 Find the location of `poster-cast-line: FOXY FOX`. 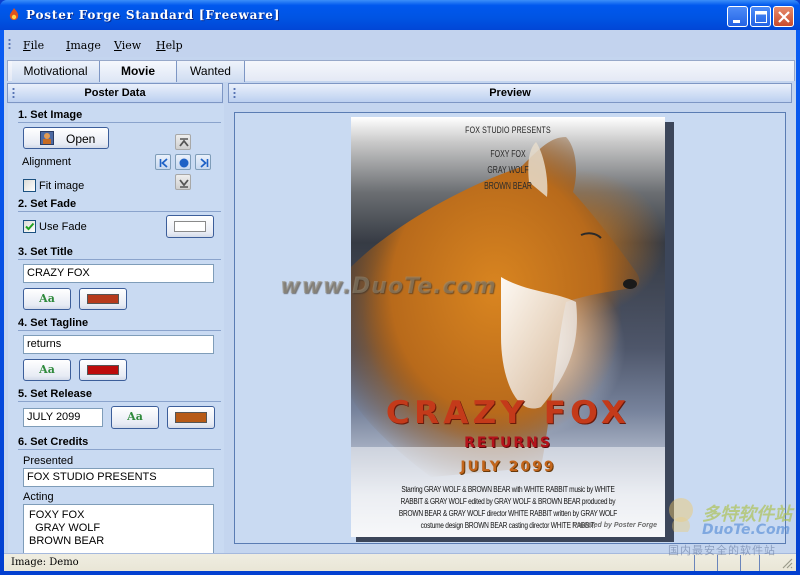

poster-cast-line: FOXY FOX is located at coordinates (508, 154).